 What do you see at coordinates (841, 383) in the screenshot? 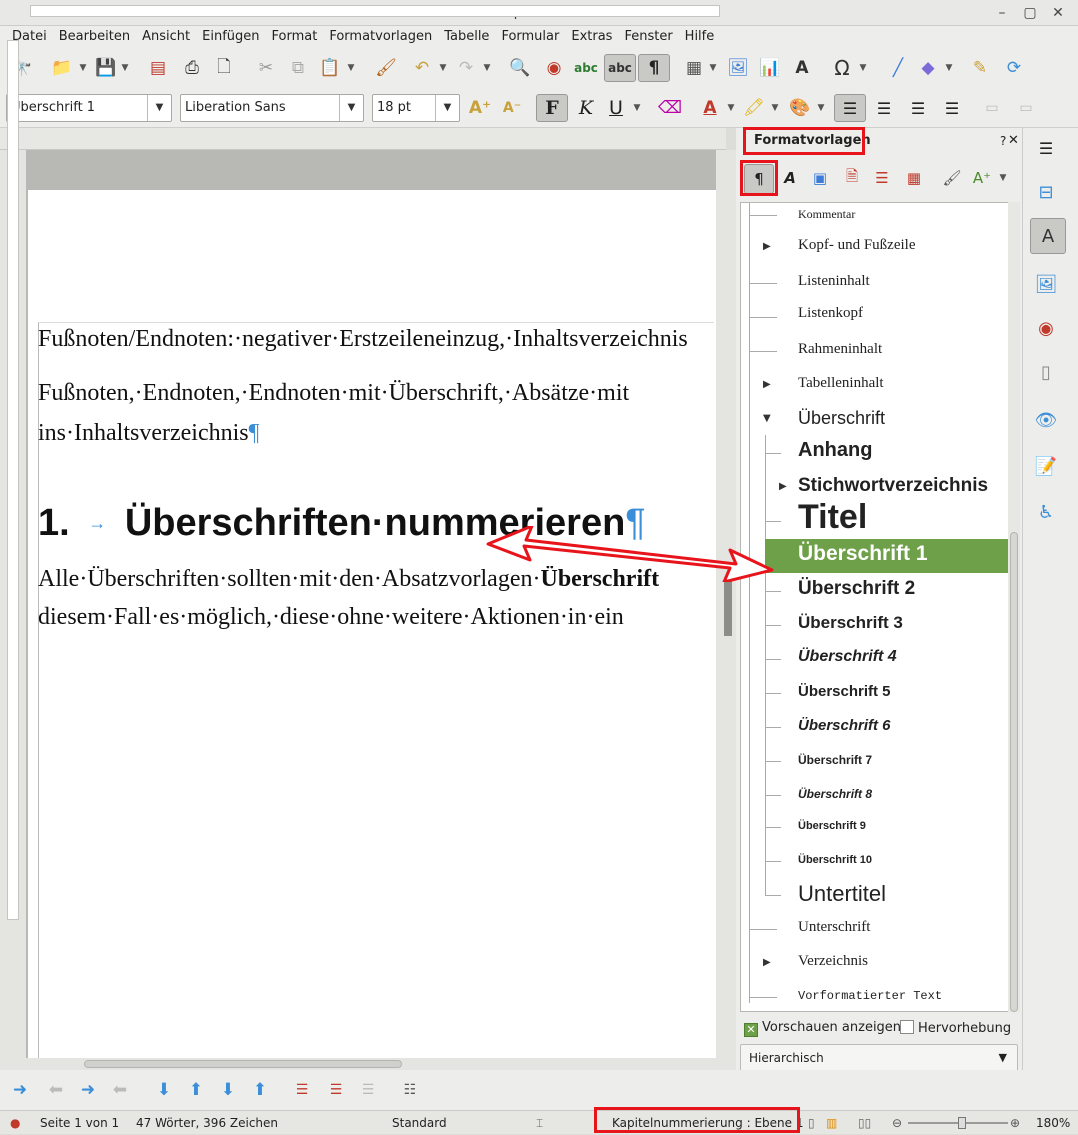
I see `style-item-tabelleninhalt: Tabelleninhalt` at bounding box center [841, 383].